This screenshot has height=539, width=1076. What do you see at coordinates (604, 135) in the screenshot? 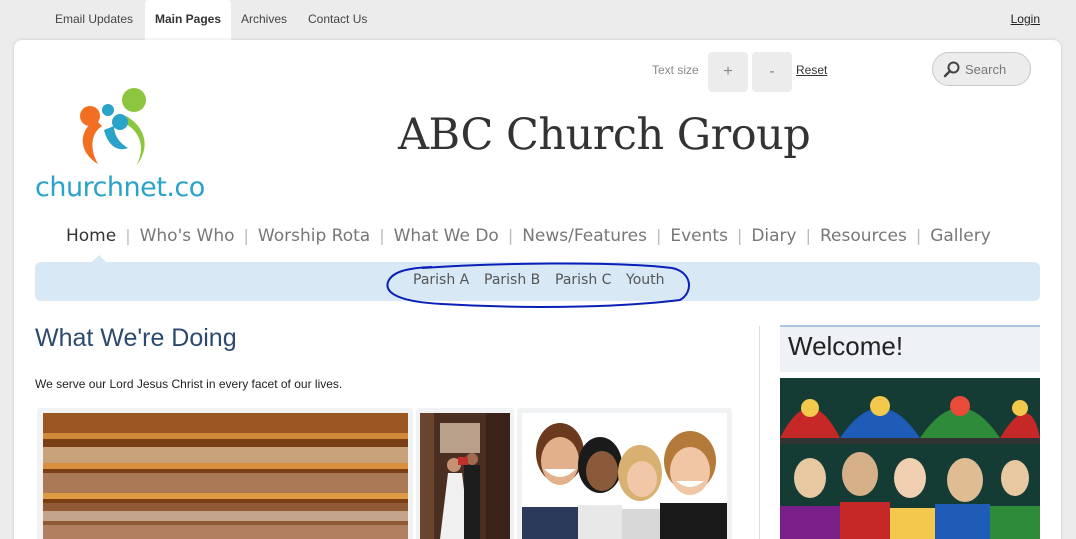
I see `site-title: ABC Church Group` at bounding box center [604, 135].